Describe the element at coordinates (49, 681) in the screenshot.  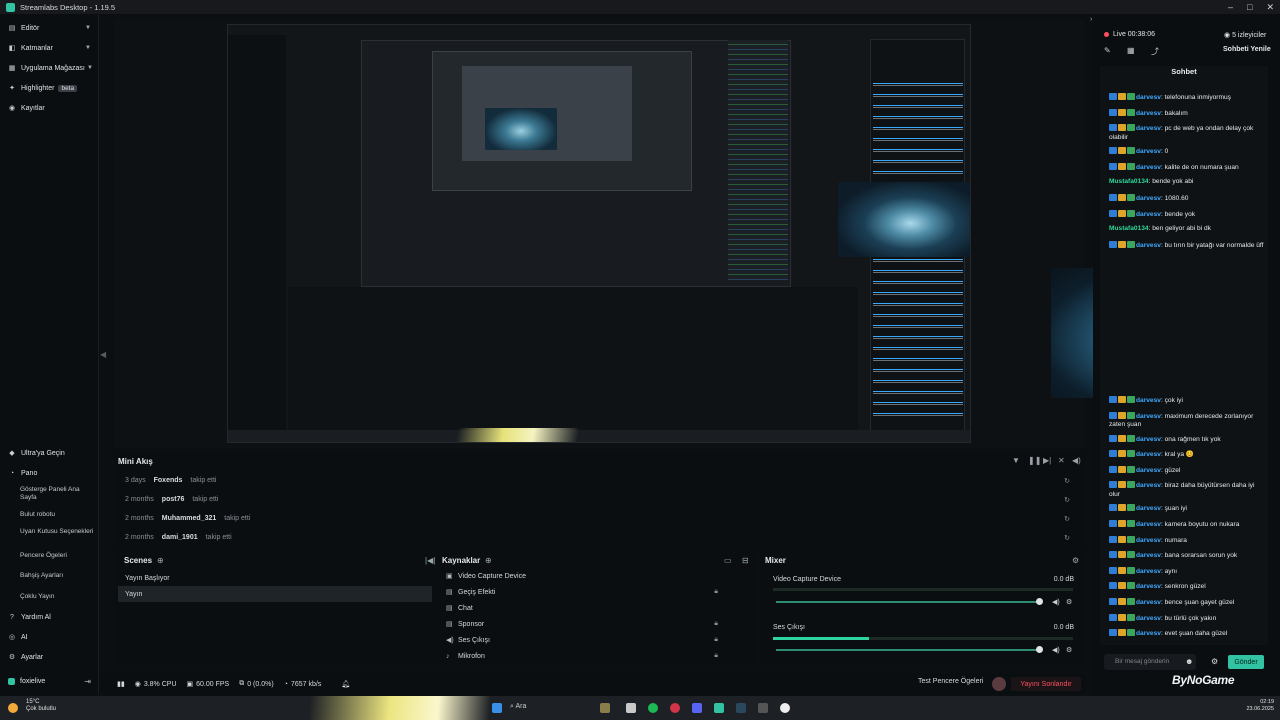
I see `sidebar-item-user: foxielive ⇥` at that location.